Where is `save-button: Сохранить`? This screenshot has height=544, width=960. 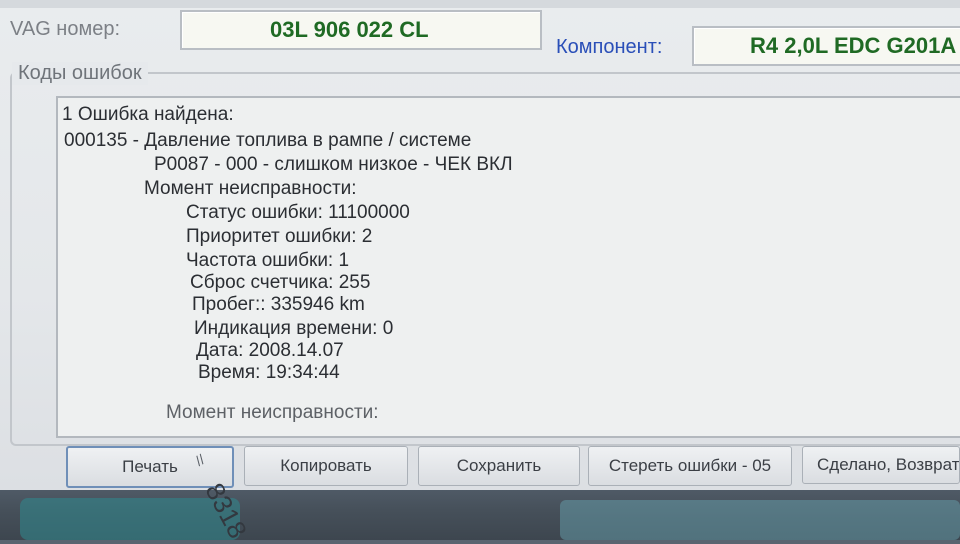 save-button: Сохранить is located at coordinates (499, 466).